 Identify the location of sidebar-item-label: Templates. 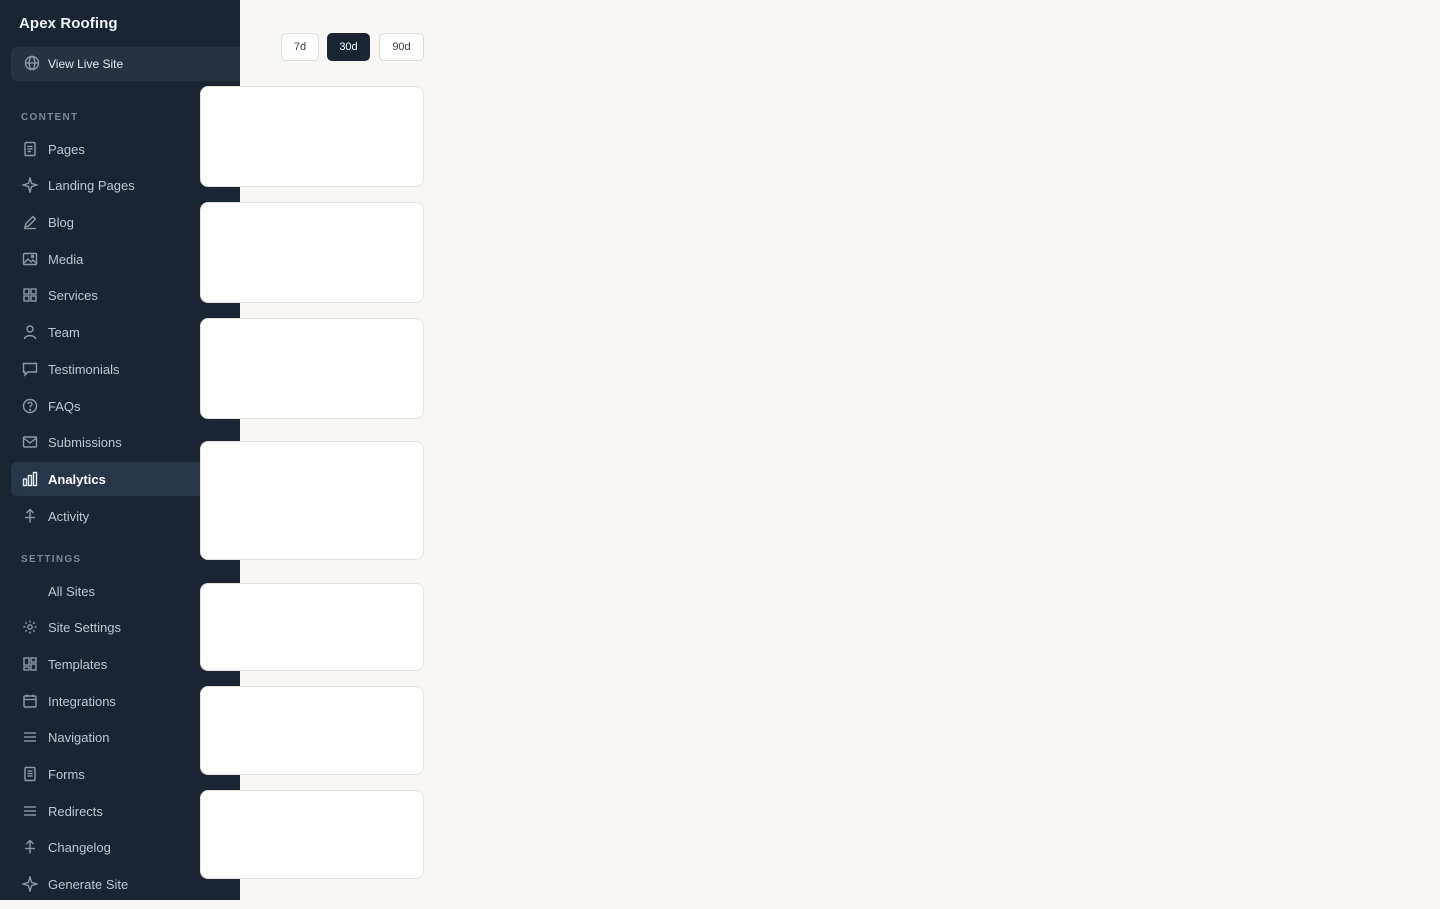
(78, 664).